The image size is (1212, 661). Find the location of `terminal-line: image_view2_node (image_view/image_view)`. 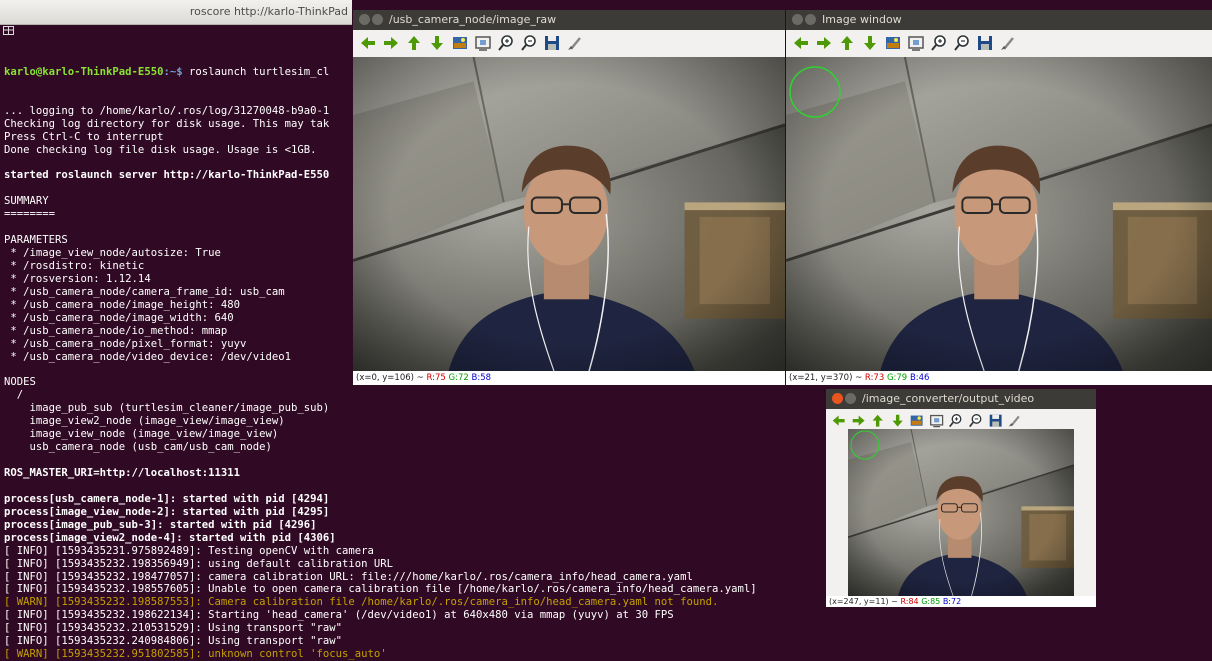

terminal-line: image_view2_node (image_view/image_view) is located at coordinates (144, 421).